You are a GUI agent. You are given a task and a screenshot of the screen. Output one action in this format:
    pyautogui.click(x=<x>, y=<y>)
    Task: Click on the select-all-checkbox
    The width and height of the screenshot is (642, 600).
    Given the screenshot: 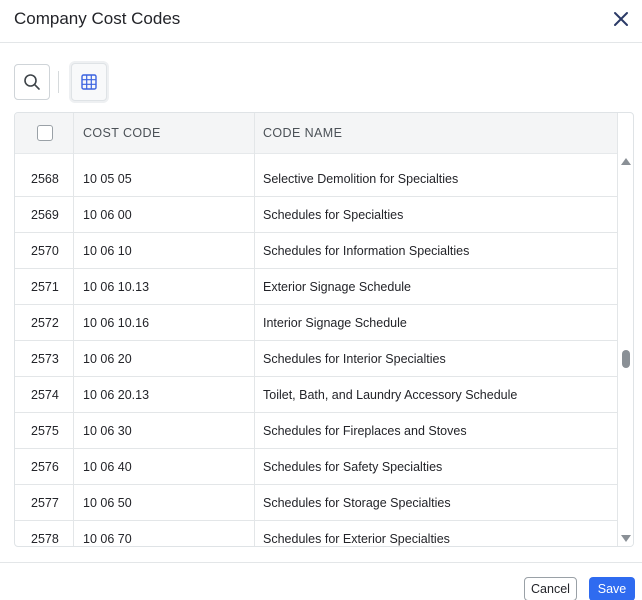 What is the action you would take?
    pyautogui.click(x=45, y=133)
    